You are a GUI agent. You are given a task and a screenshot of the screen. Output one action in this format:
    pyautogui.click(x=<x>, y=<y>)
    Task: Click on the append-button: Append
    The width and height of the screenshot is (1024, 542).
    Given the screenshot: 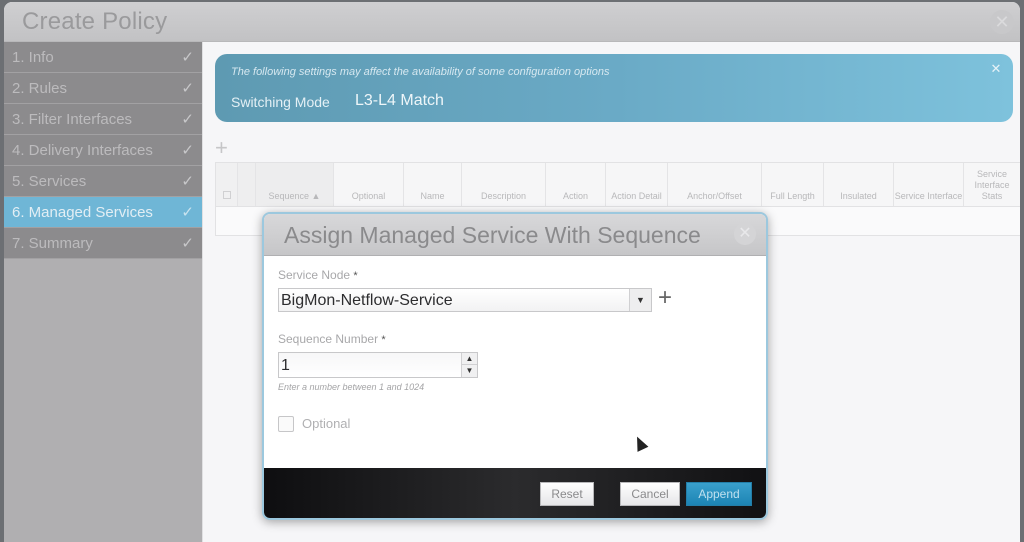 What is the action you would take?
    pyautogui.click(x=719, y=494)
    